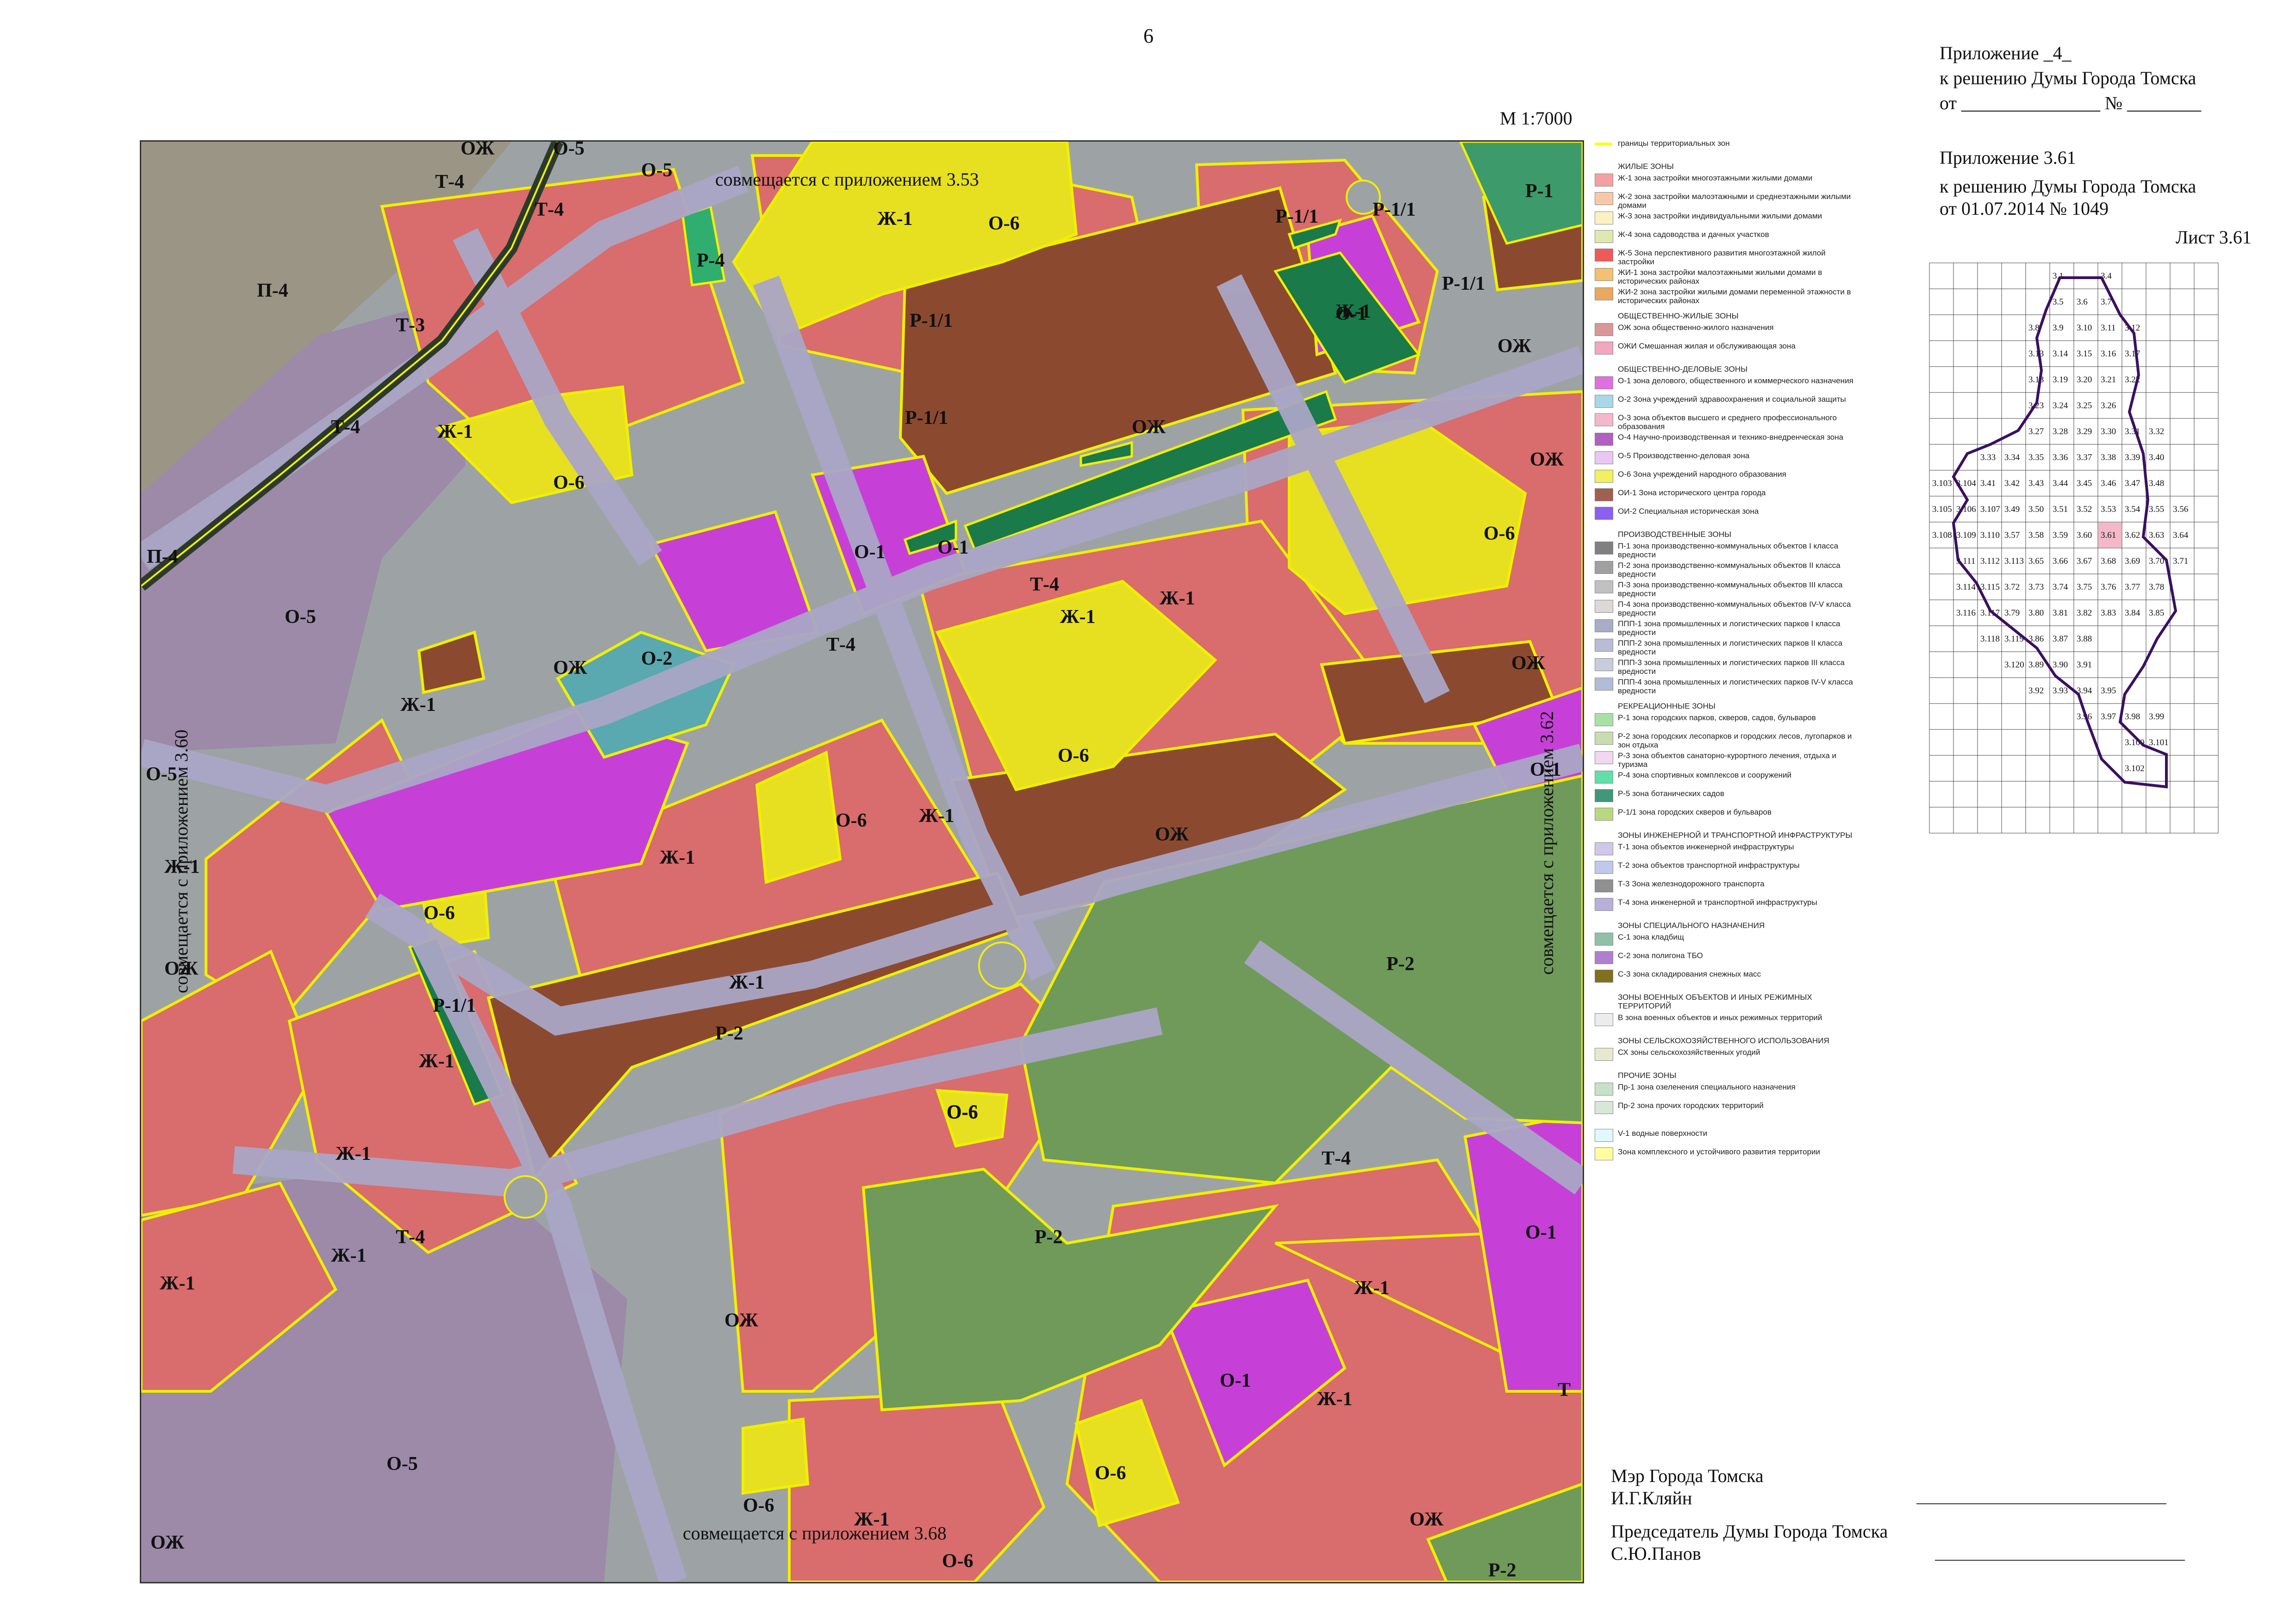 Image resolution: width=2296 pixels, height=1607 pixels. What do you see at coordinates (1536, 118) in the screenshot?
I see `map-scale: М 1:7000` at bounding box center [1536, 118].